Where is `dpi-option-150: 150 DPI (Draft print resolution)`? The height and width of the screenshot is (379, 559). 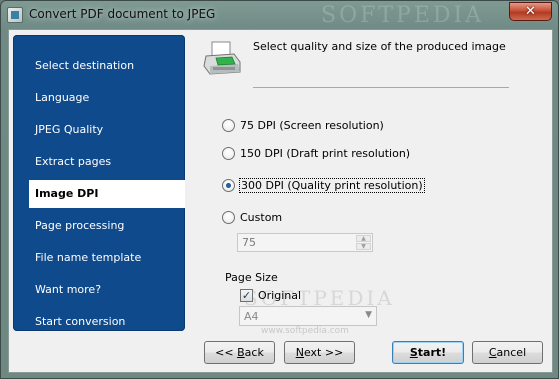
dpi-option-150: 150 DPI (Draft print resolution) is located at coordinates (316, 153).